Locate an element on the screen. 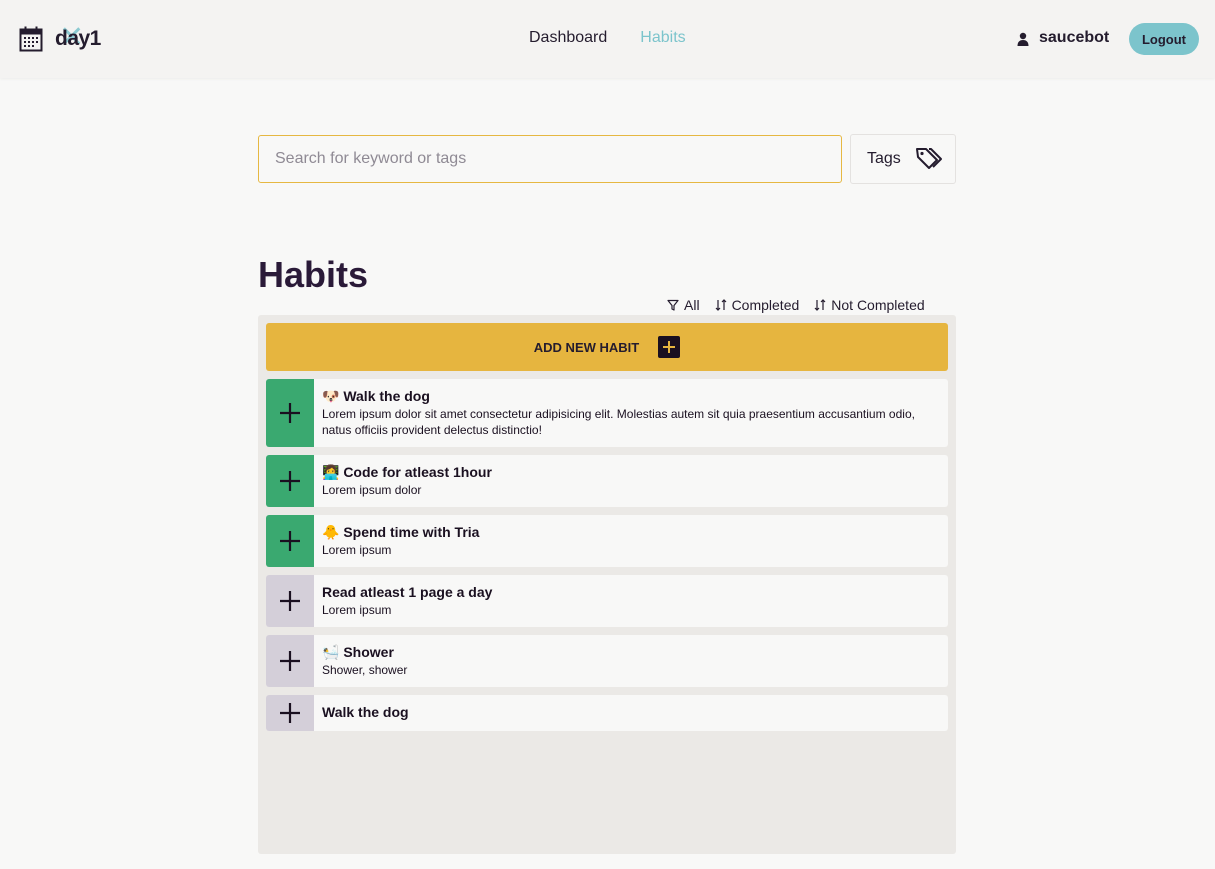  nav-habits: Habits is located at coordinates (662, 38).